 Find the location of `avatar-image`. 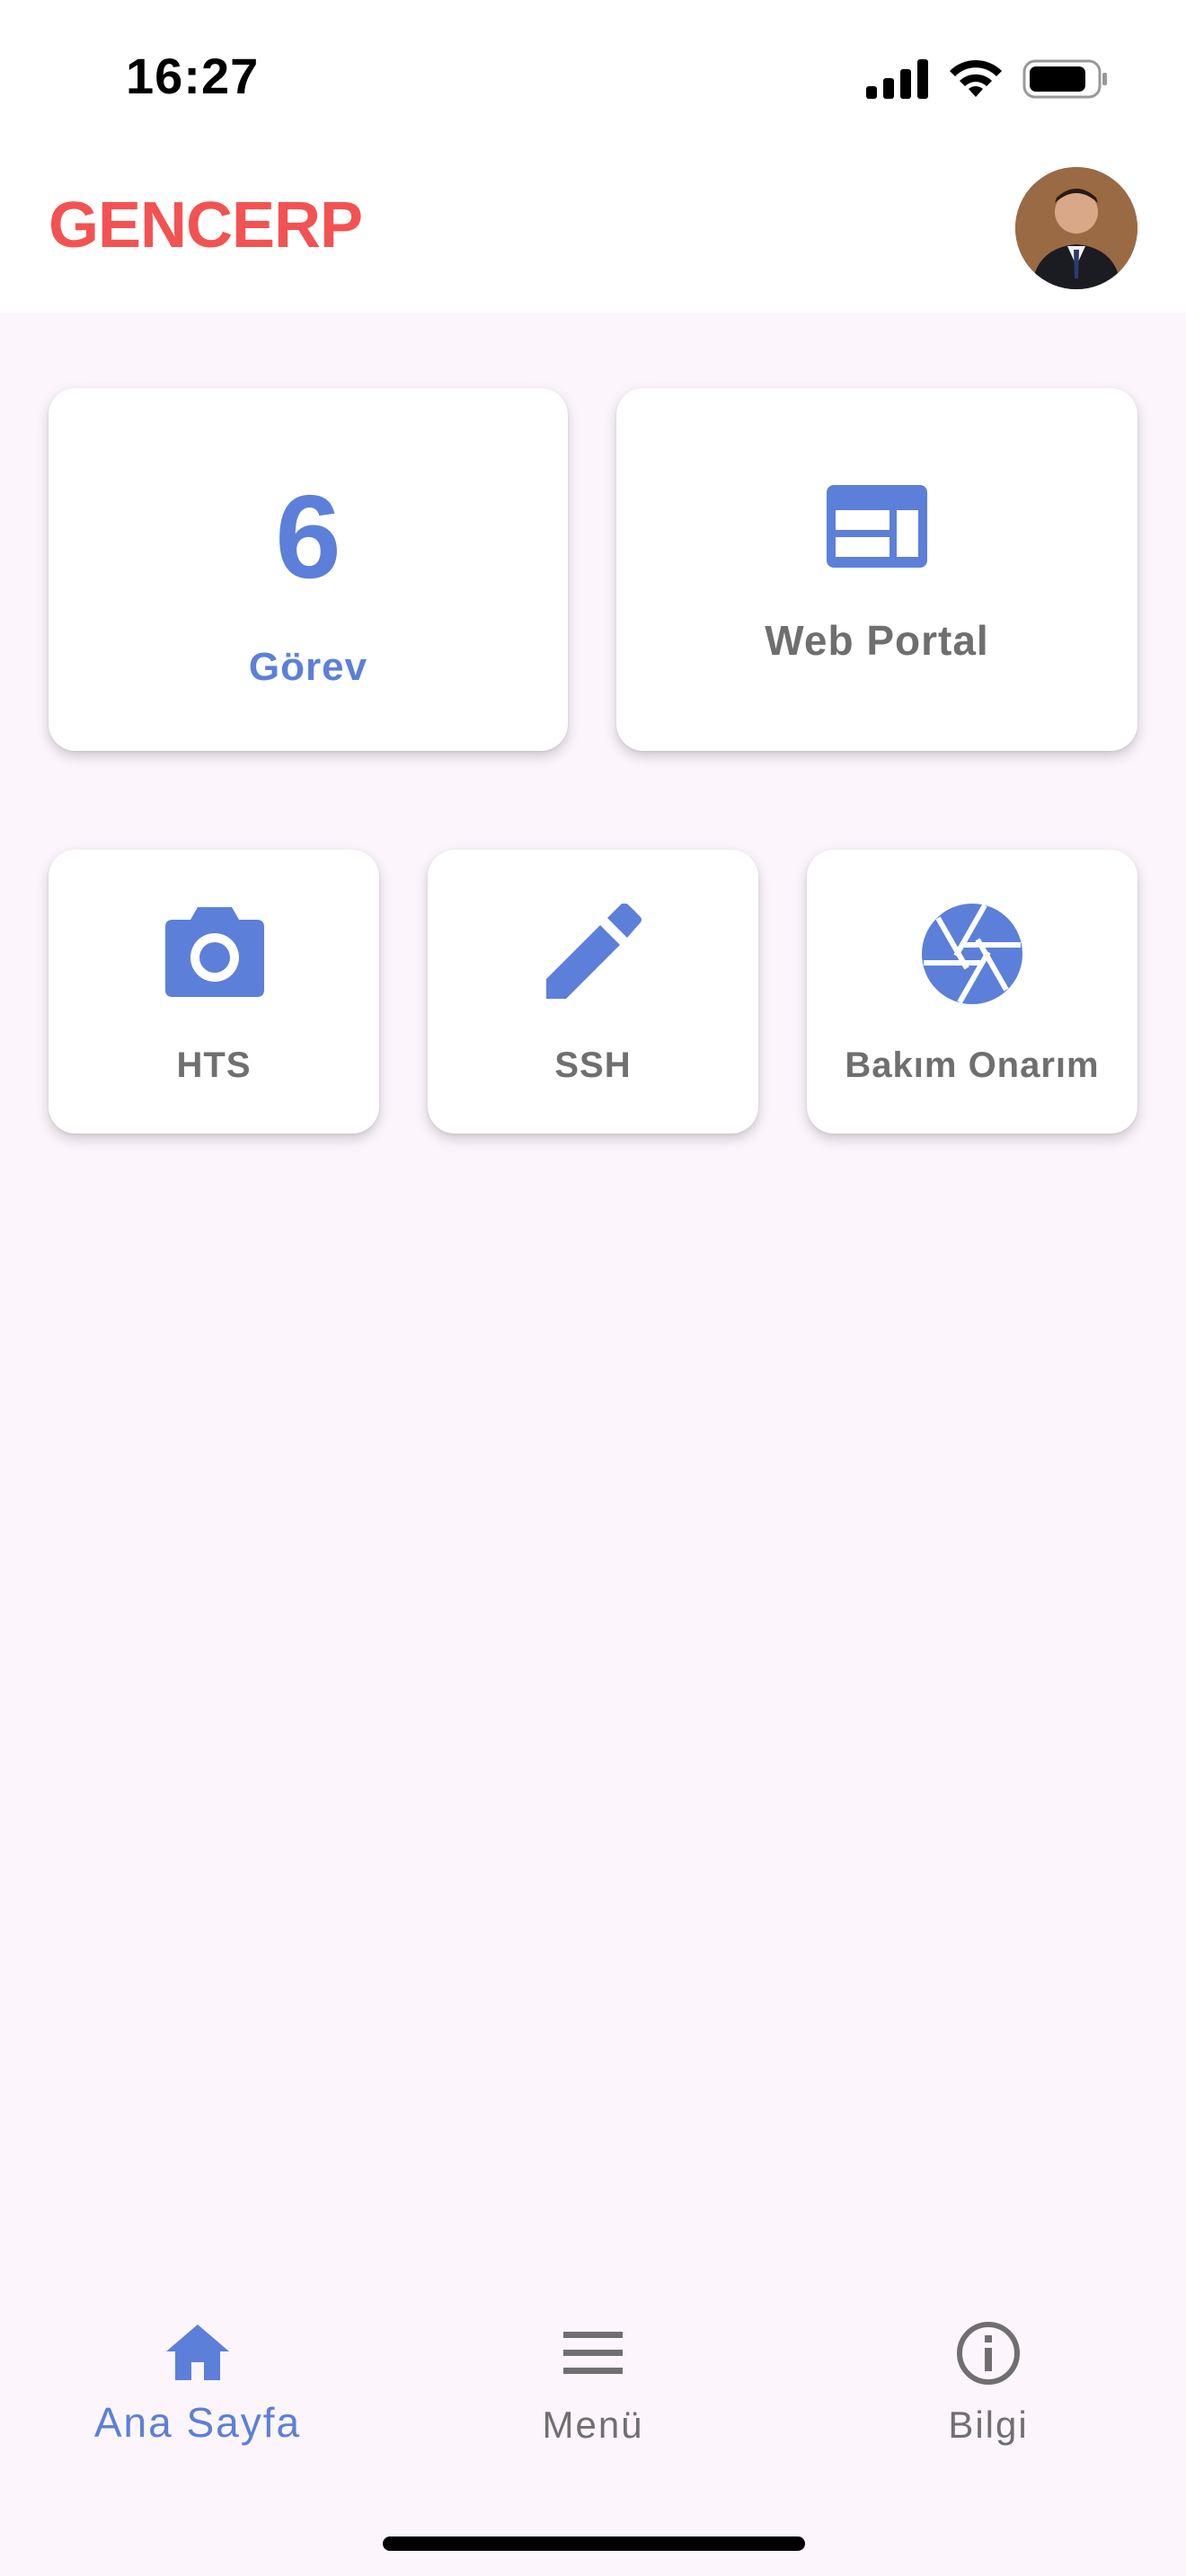

avatar-image is located at coordinates (1076, 228).